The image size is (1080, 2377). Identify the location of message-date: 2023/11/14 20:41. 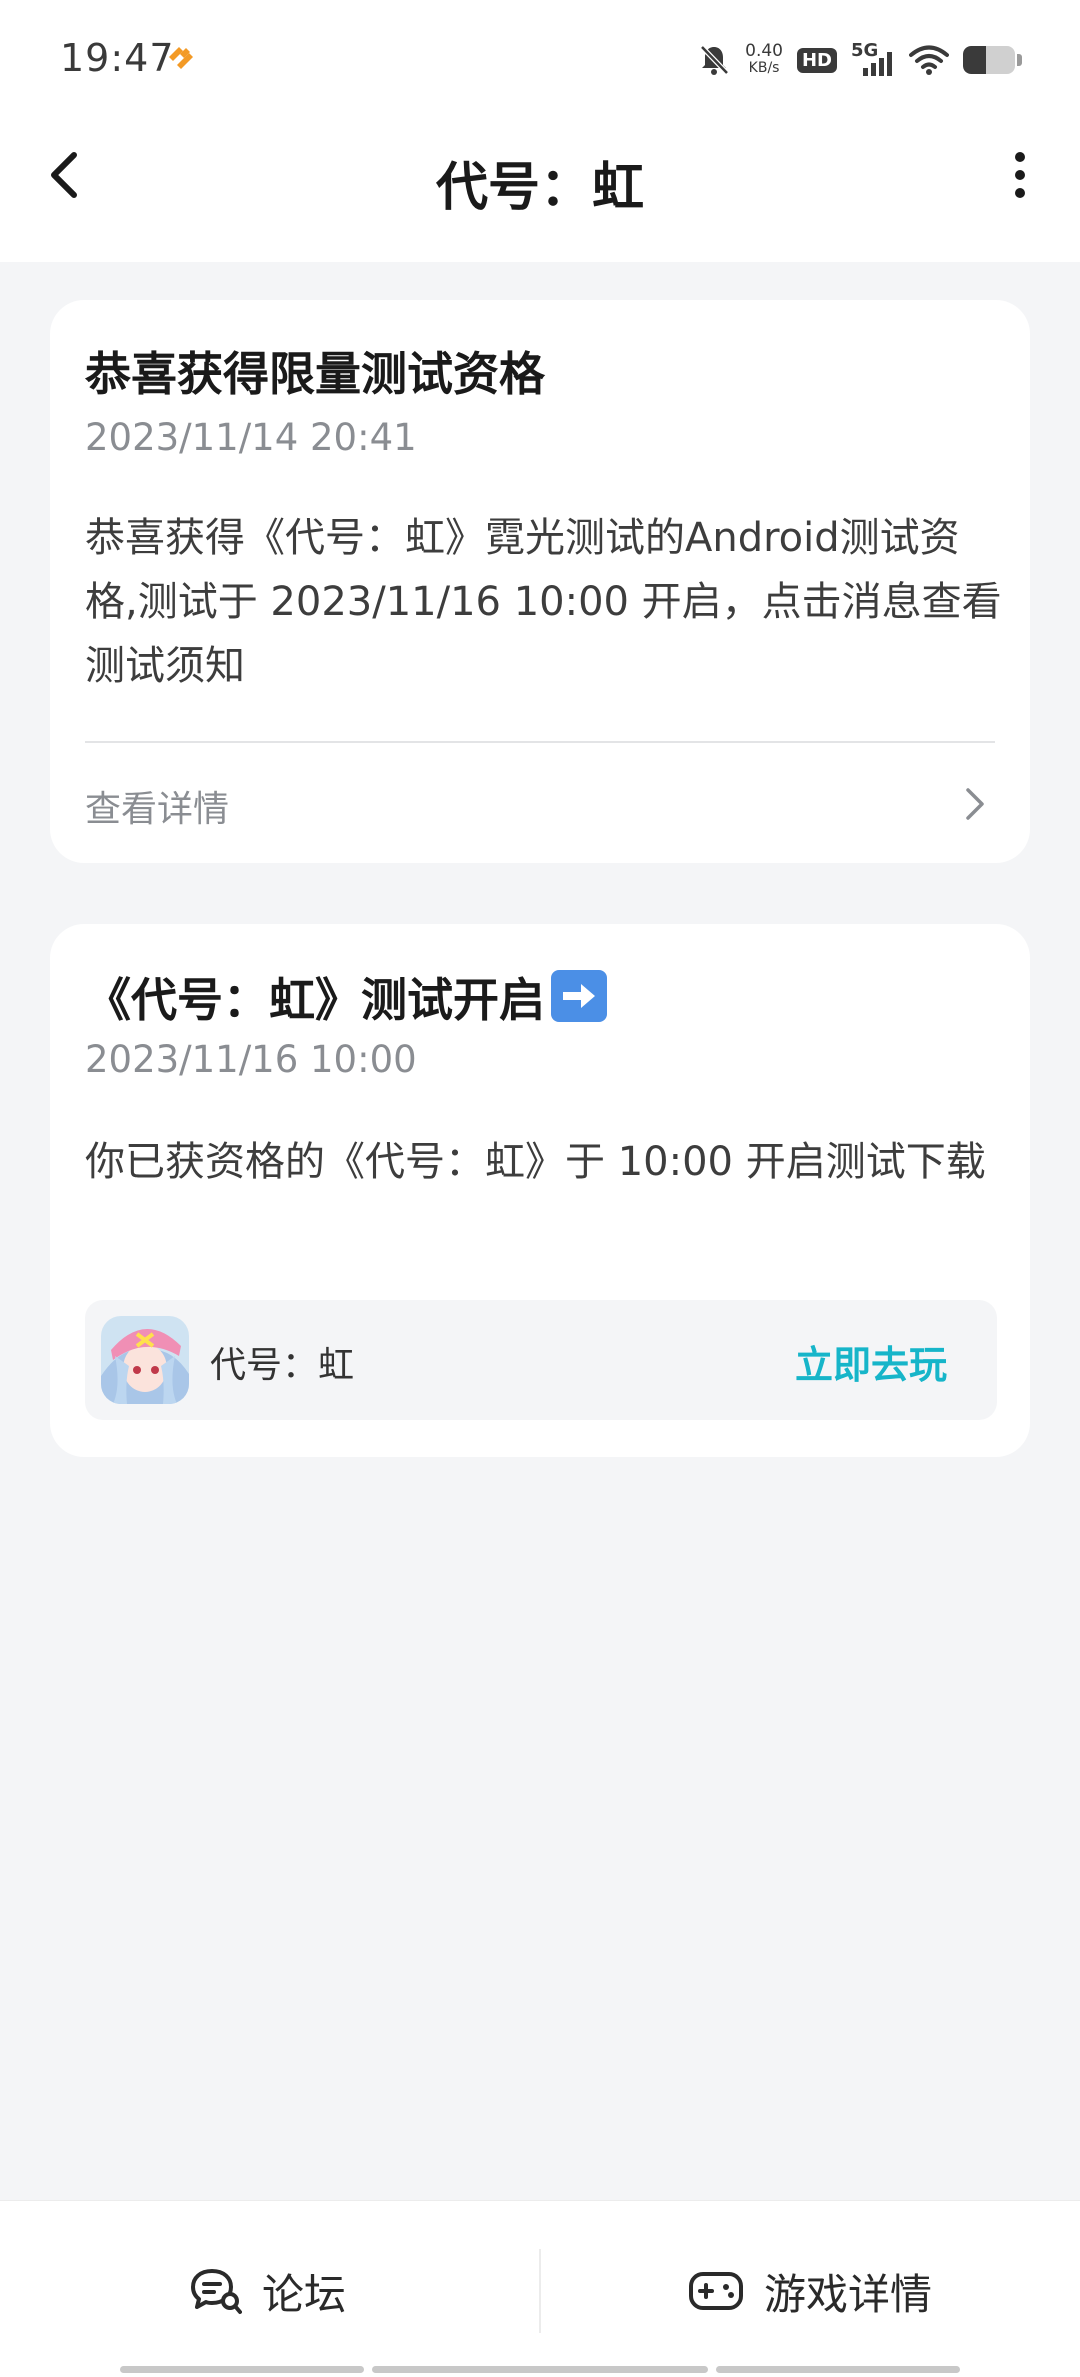
(251, 437).